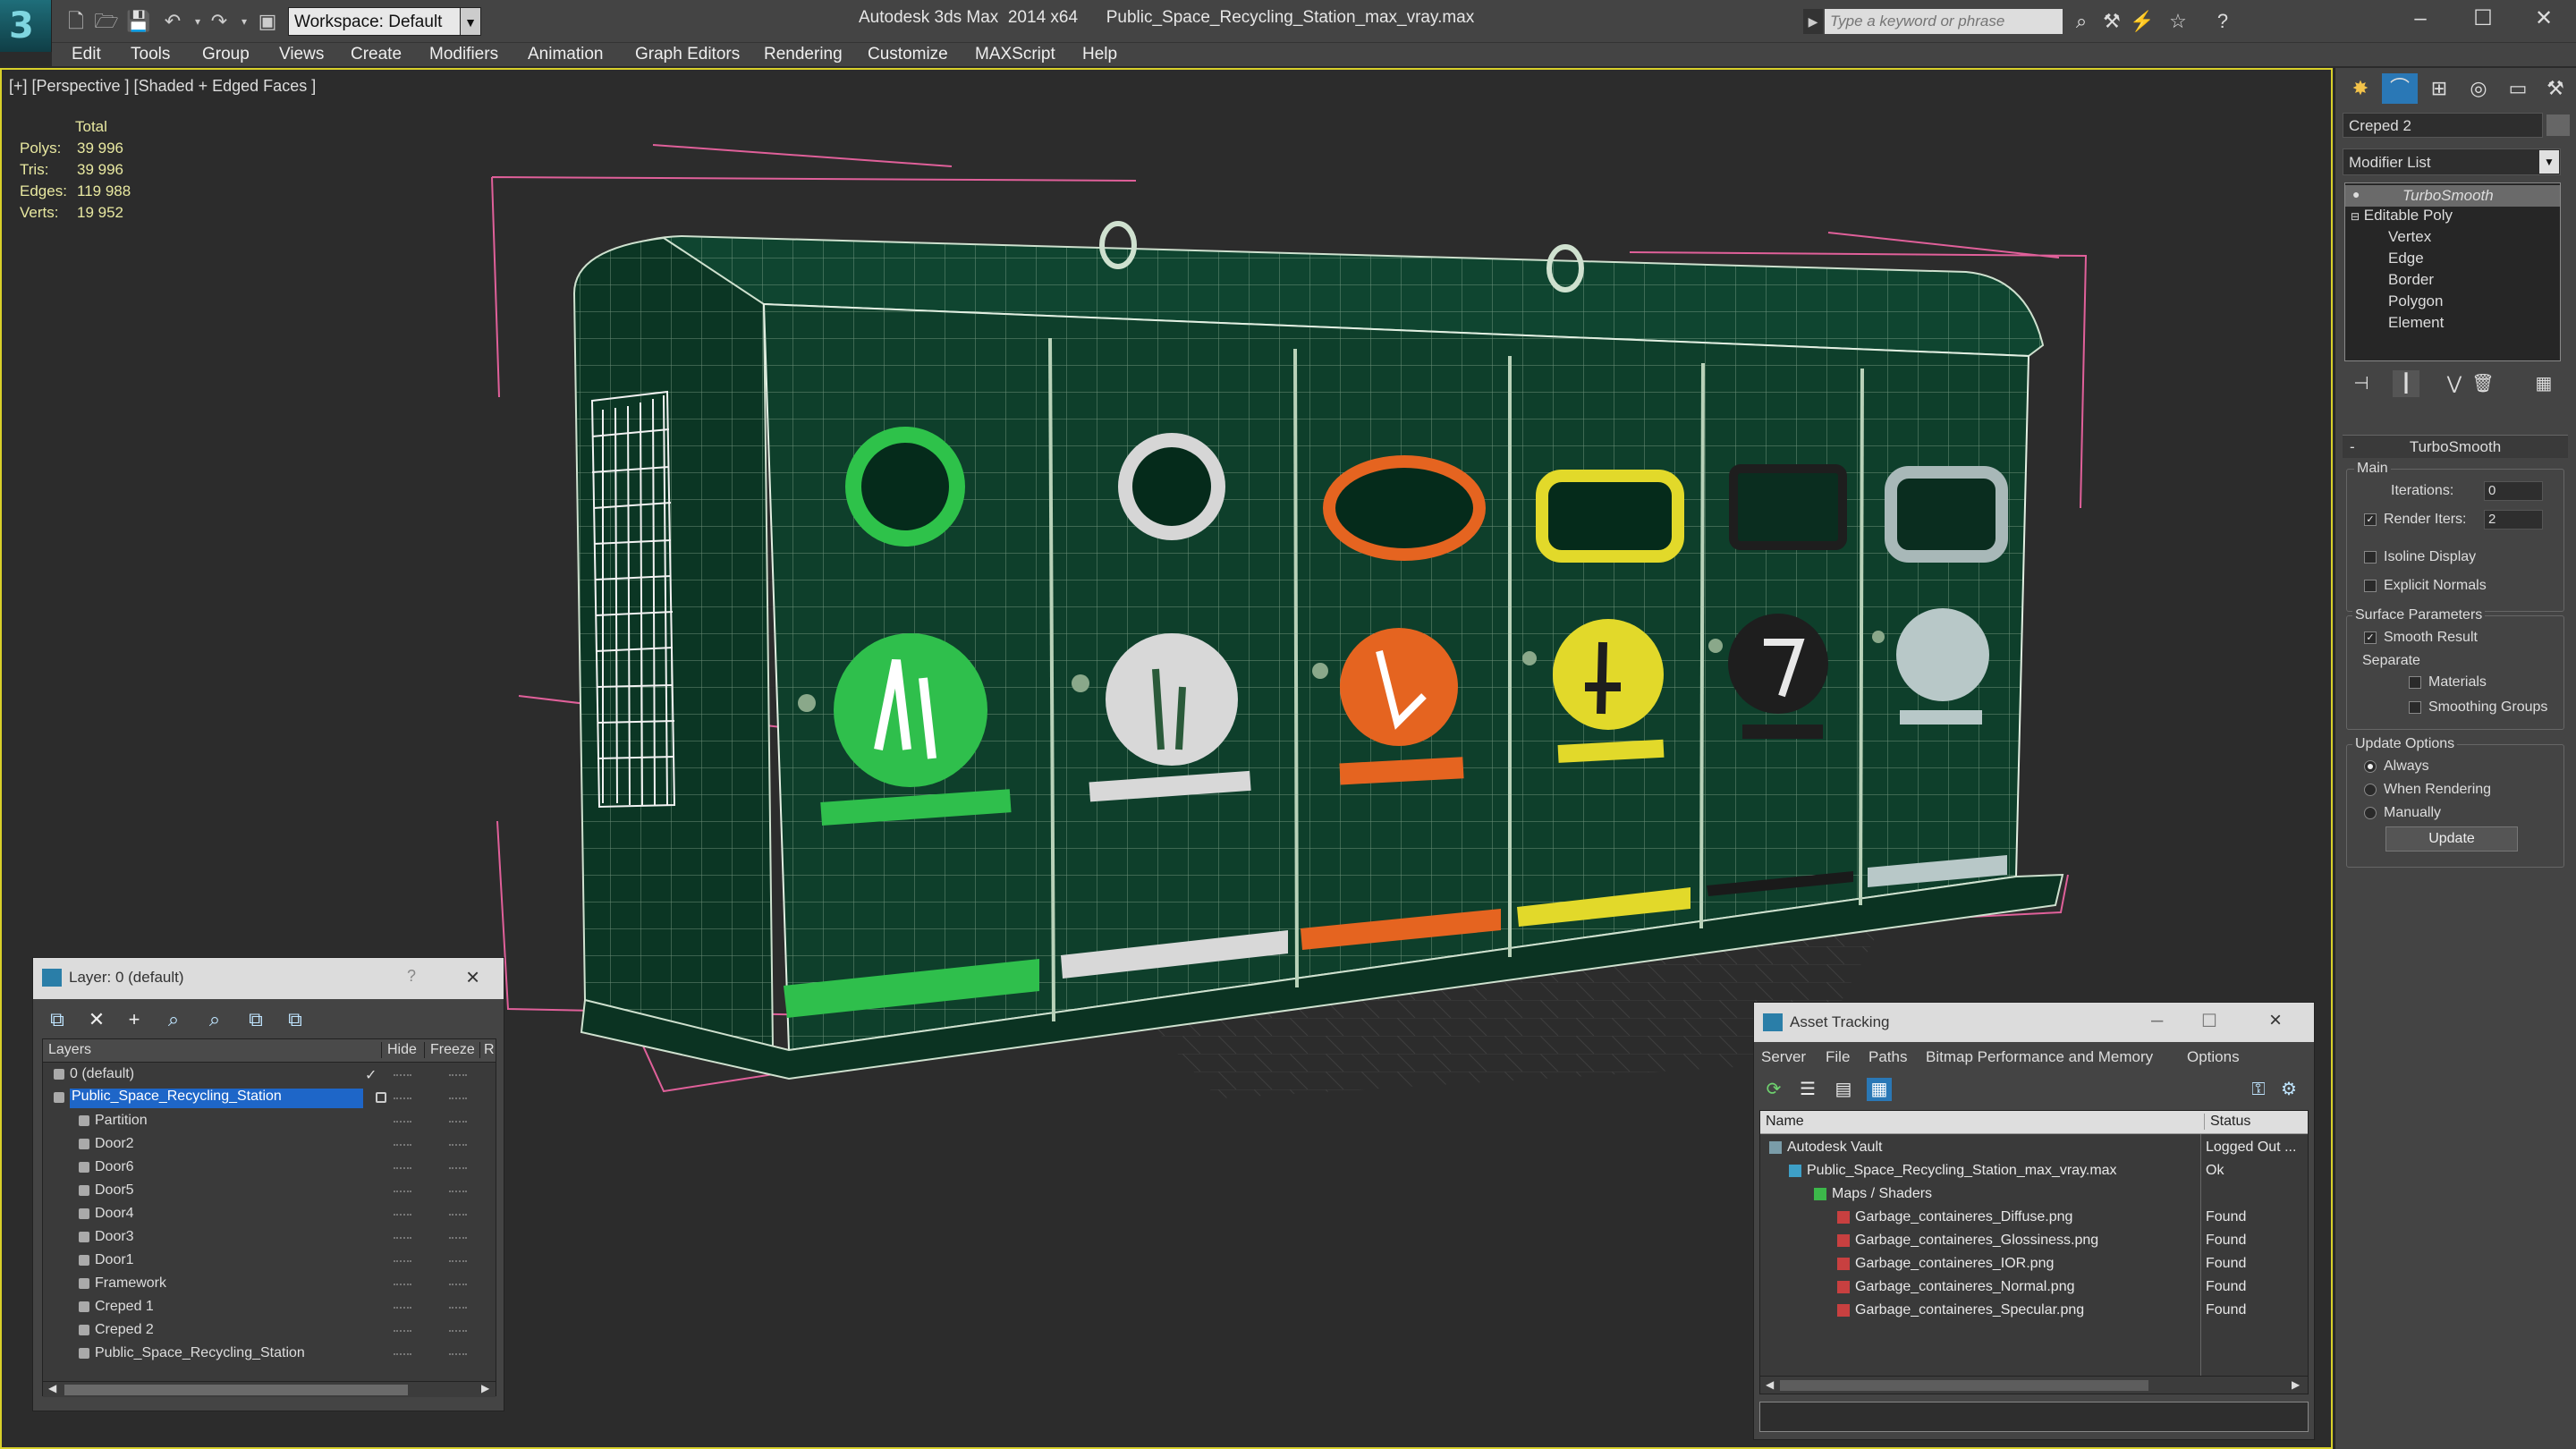 This screenshot has width=2576, height=1449. Describe the element at coordinates (2409, 237) in the screenshot. I see `stack-item-vertex: Vertex` at that location.